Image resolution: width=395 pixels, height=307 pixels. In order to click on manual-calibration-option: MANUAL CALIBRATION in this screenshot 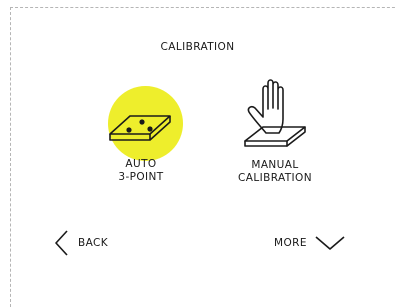, I will do `click(275, 134)`.